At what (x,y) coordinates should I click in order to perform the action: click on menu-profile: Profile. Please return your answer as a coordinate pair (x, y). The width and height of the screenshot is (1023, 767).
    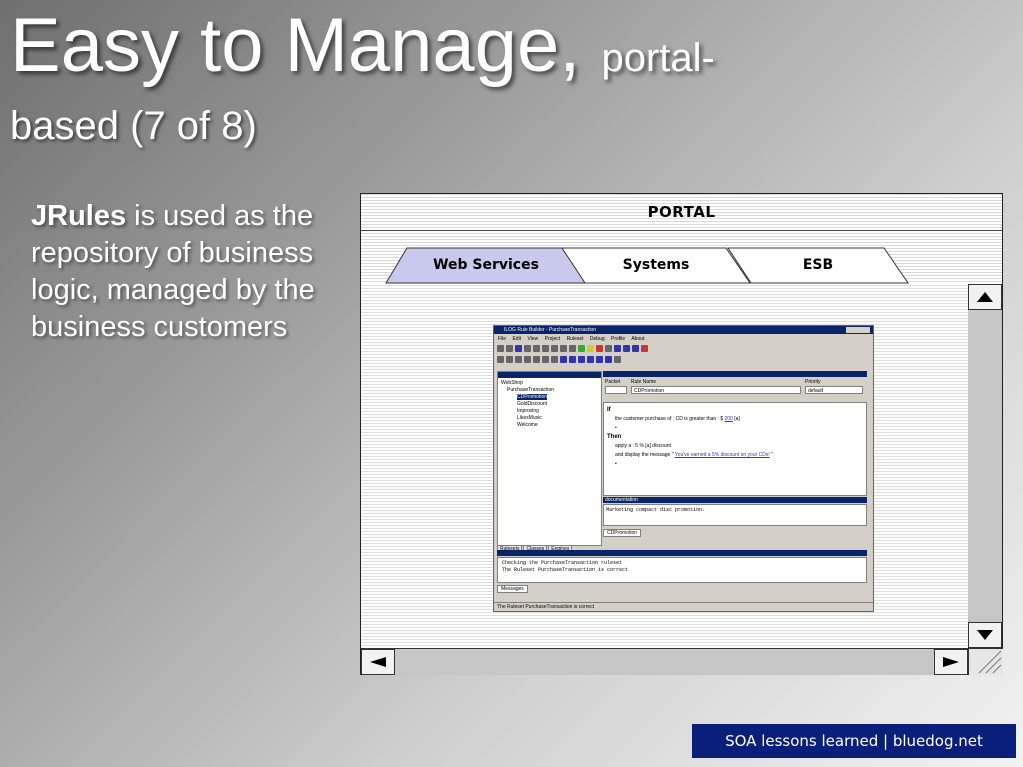
    Looking at the image, I should click on (618, 339).